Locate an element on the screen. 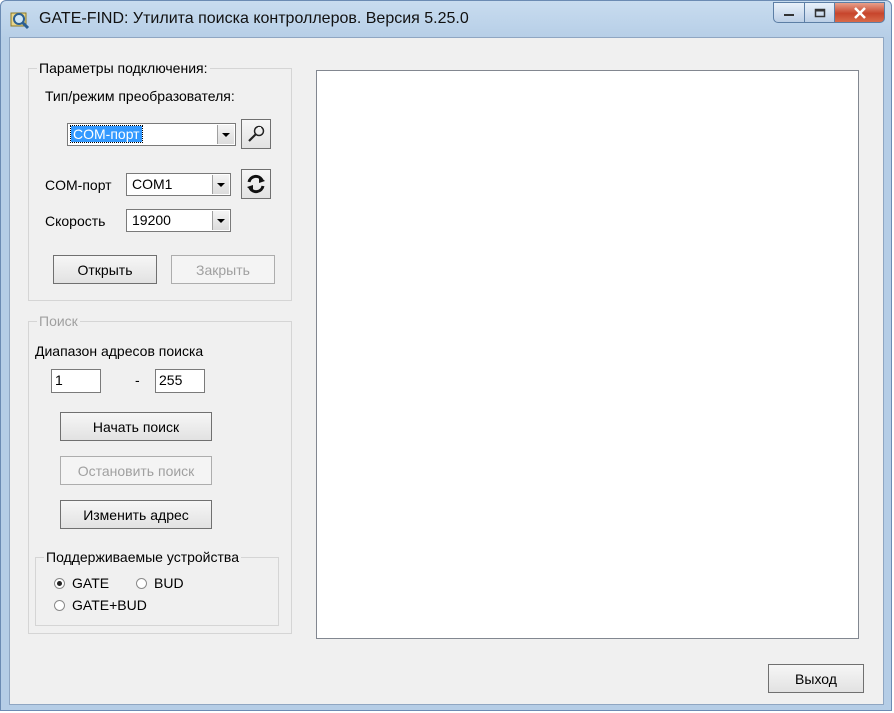  connection-legend: Параметры подключения: is located at coordinates (123, 68).